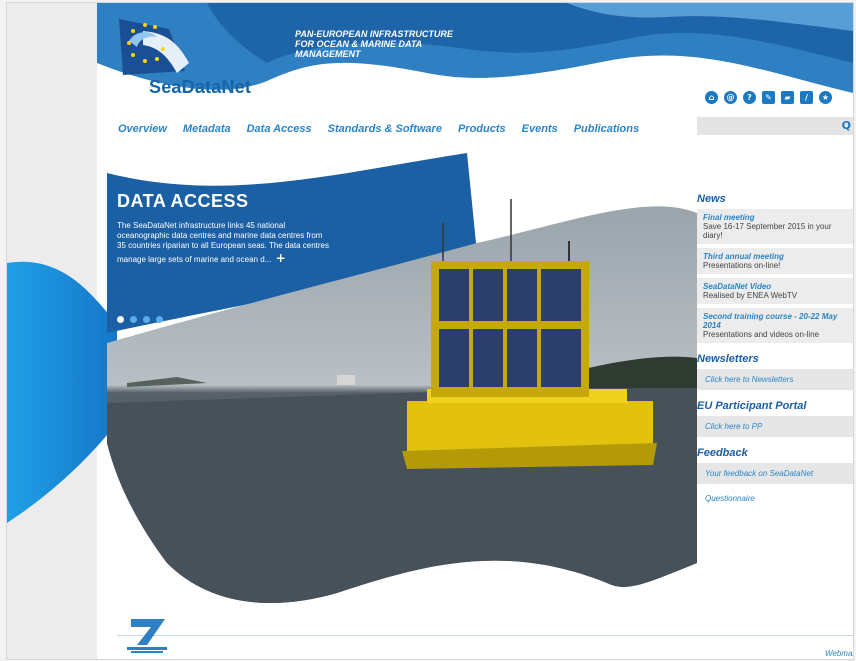 This screenshot has width=856, height=661. Describe the element at coordinates (711, 97) in the screenshot. I see `home-icon: ⌂` at that location.